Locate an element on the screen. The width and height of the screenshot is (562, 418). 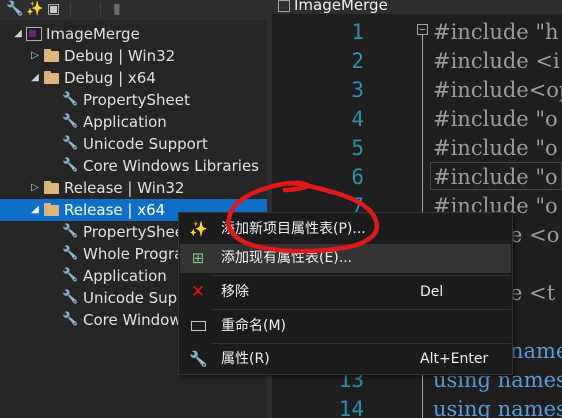
properties-page-icon: ▮ is located at coordinates (117, 9).